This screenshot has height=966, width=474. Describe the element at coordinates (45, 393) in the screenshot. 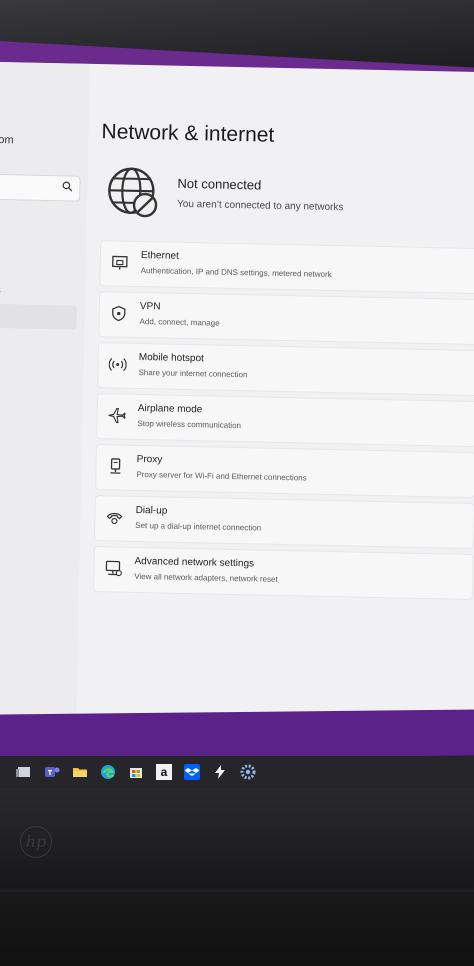

I see `settings-sidebar: om s` at that location.